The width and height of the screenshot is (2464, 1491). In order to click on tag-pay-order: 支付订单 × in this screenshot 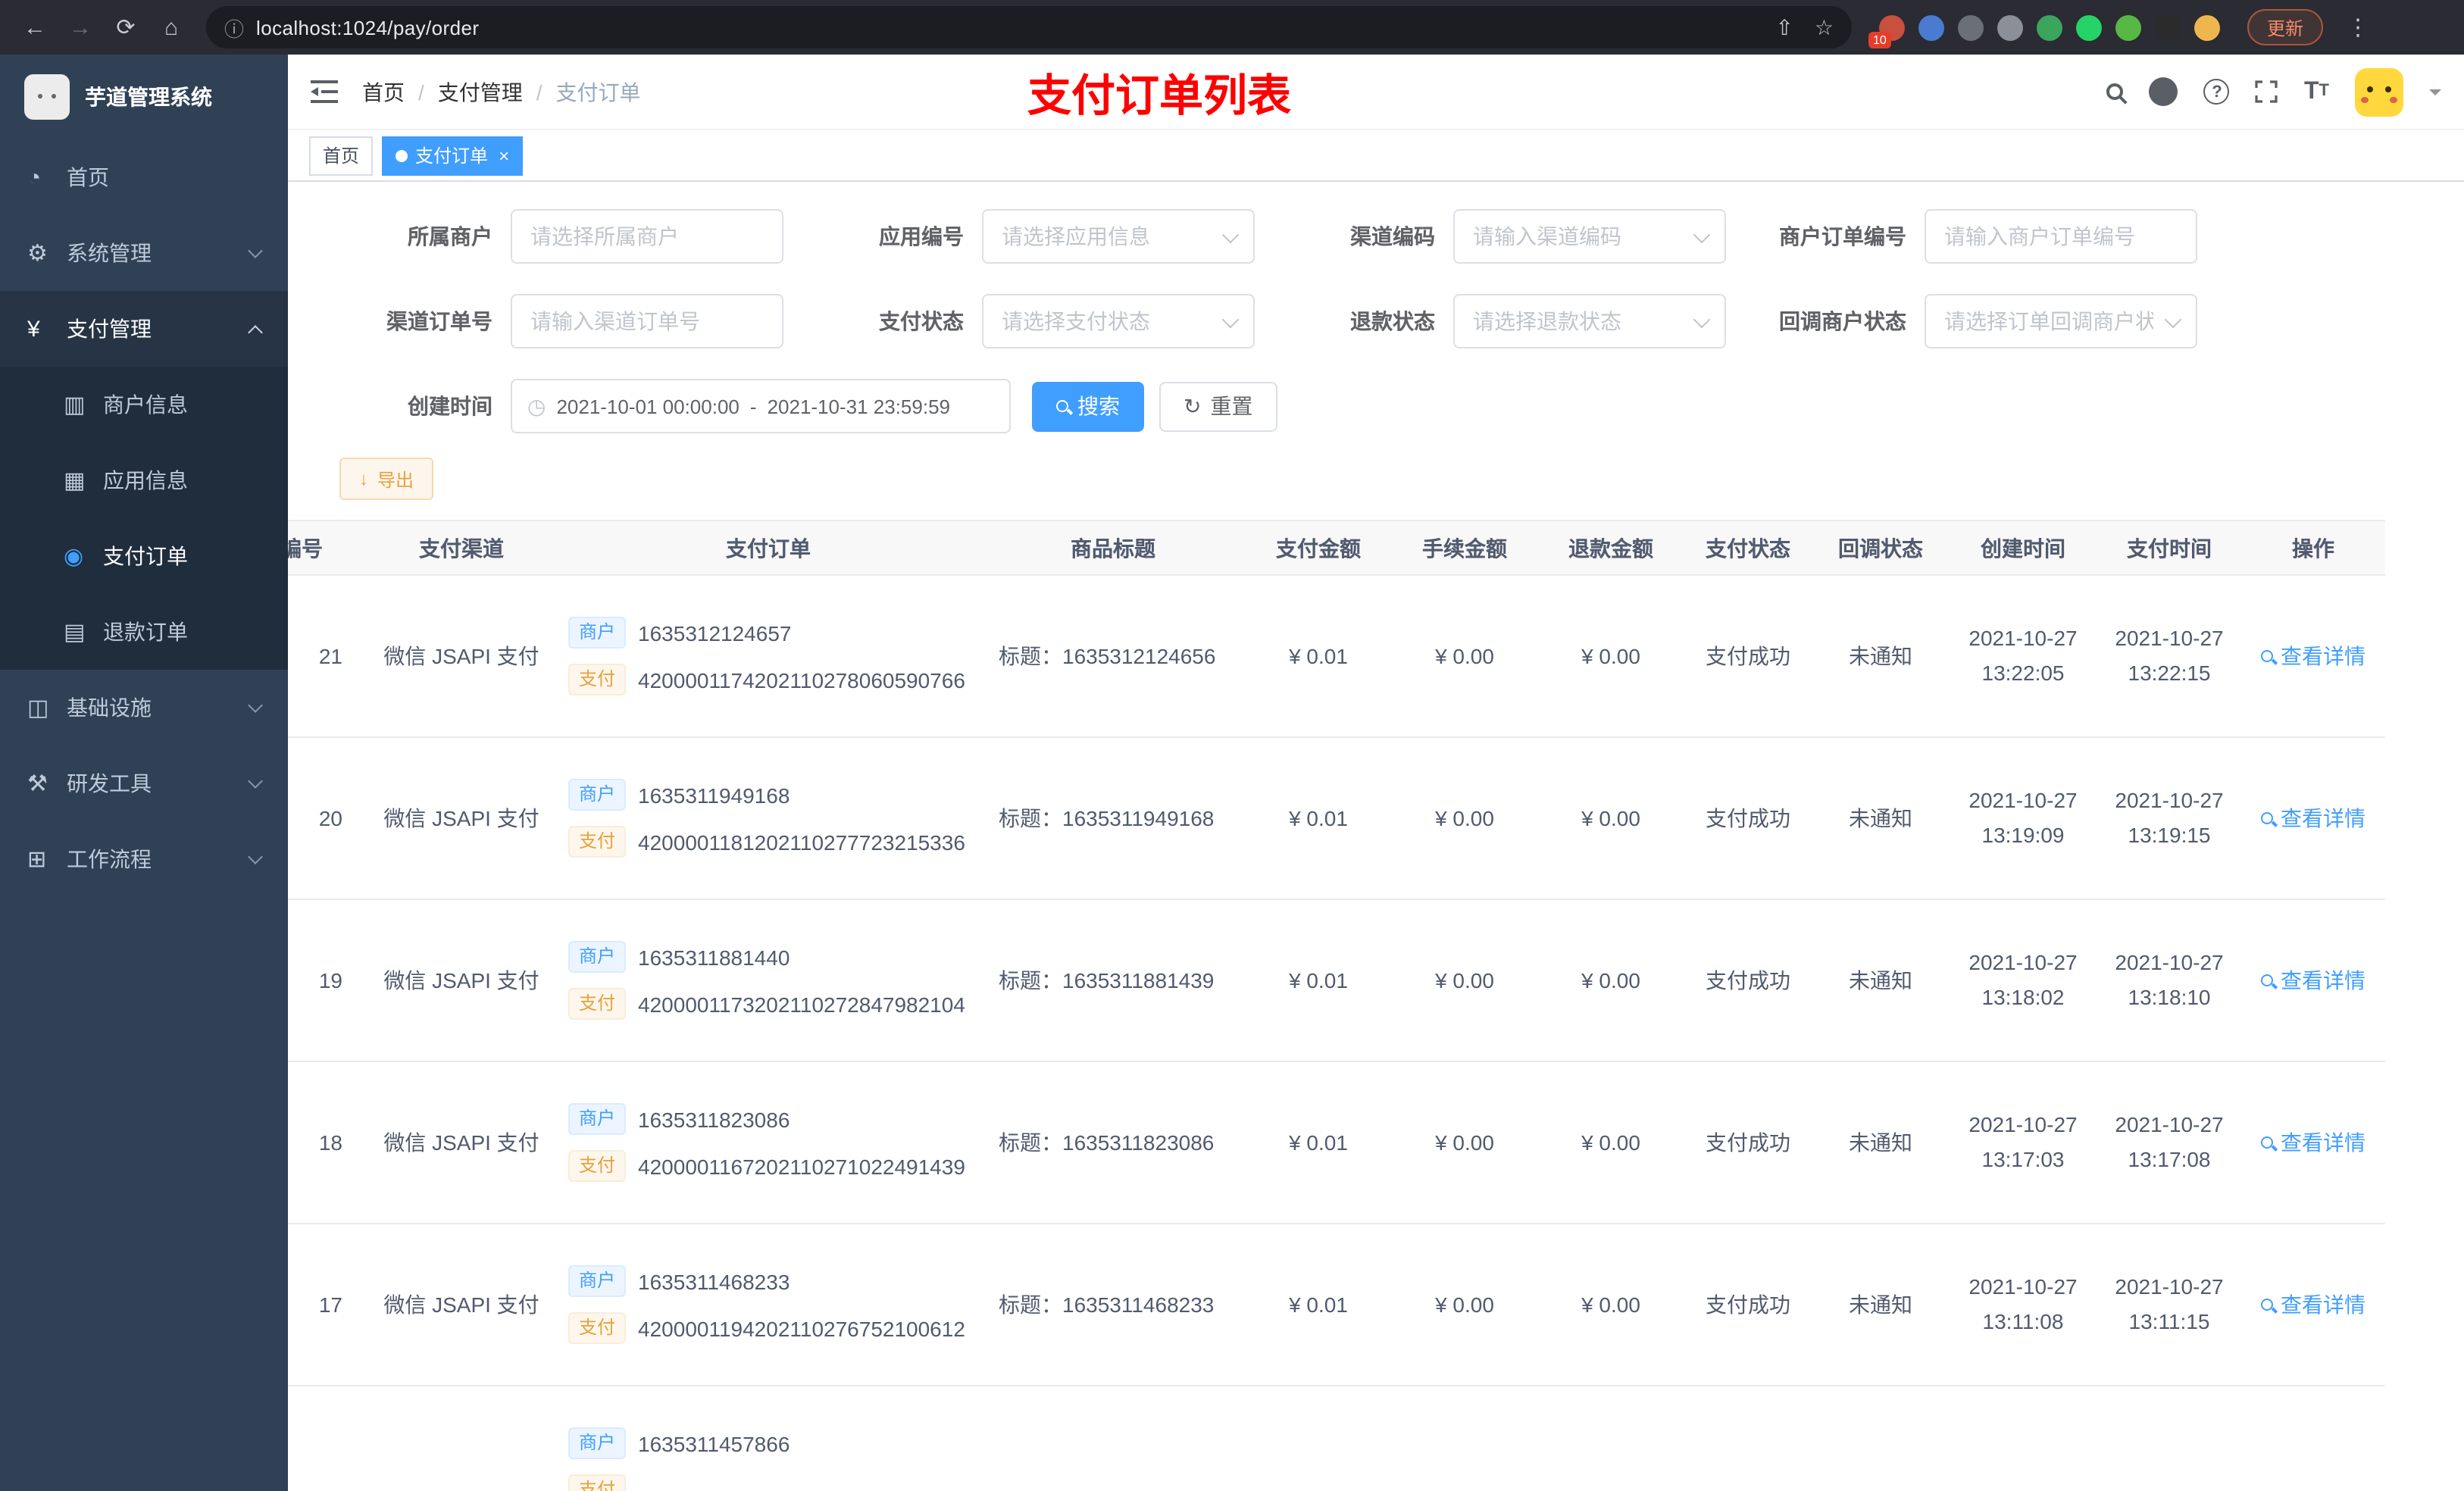, I will do `click(453, 155)`.